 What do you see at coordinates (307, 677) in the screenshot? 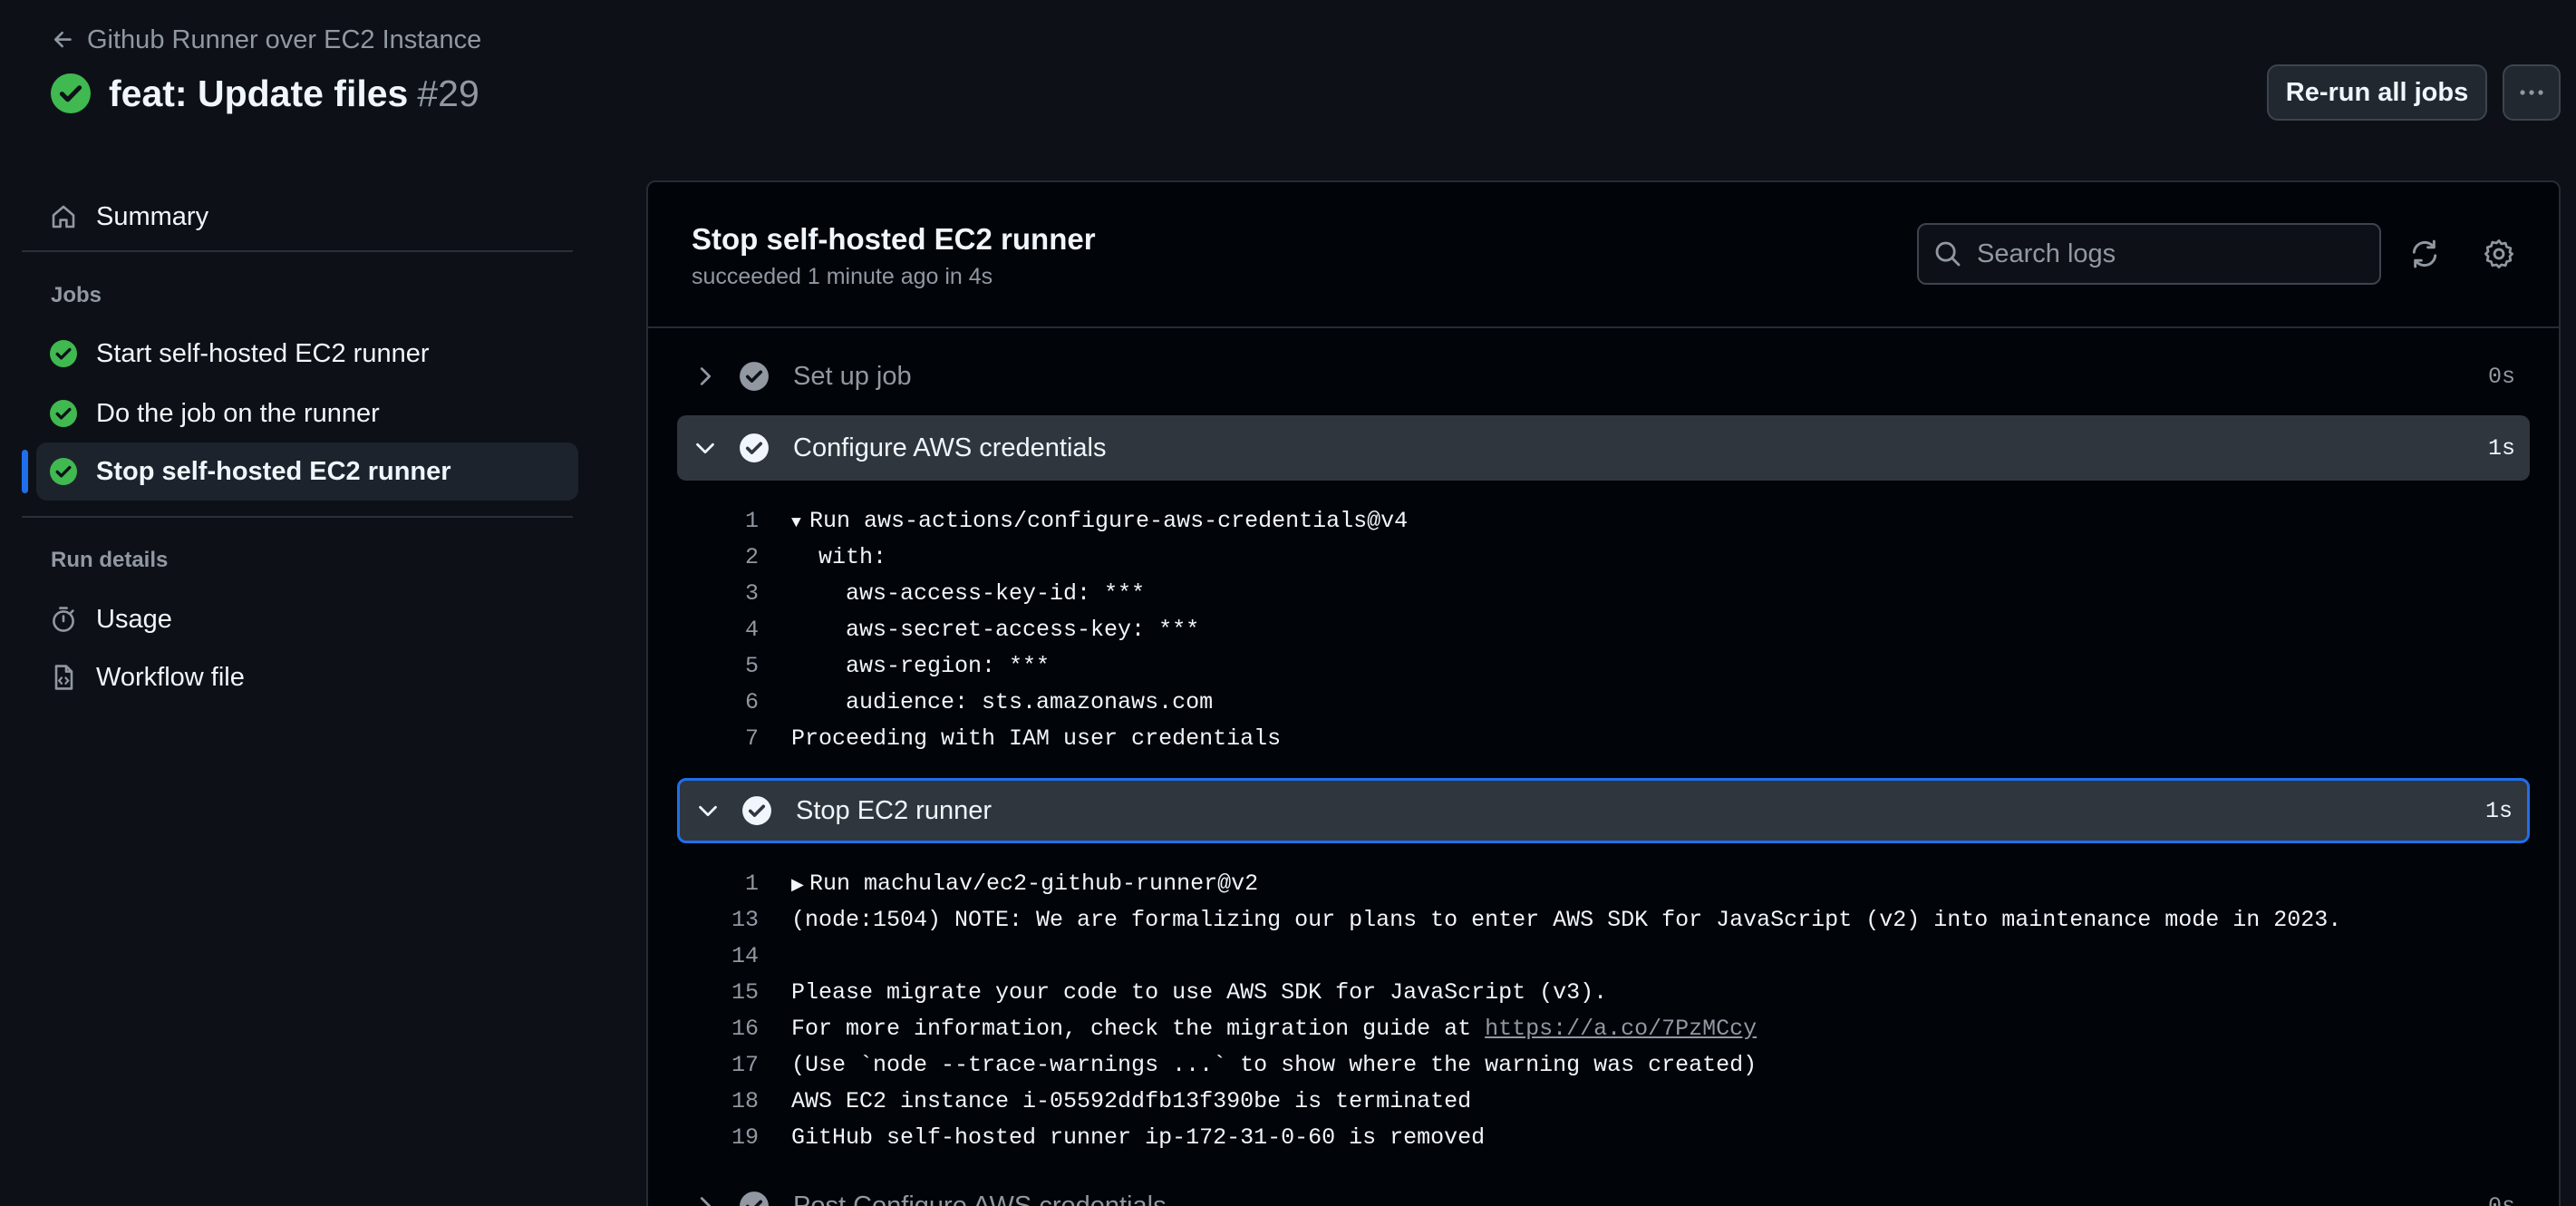
I see `sidebar-item-workflow-file: Workflow file` at bounding box center [307, 677].